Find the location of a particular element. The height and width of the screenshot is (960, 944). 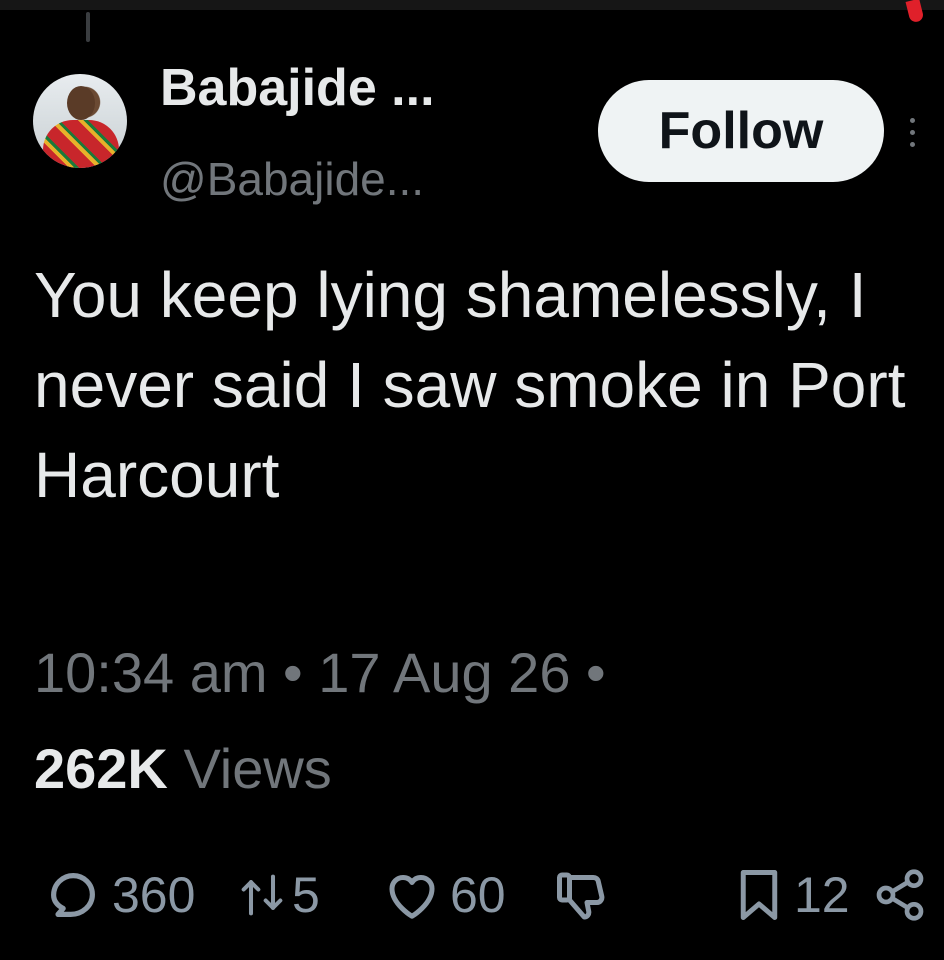

views-summary: 262K Views is located at coordinates (183, 768).